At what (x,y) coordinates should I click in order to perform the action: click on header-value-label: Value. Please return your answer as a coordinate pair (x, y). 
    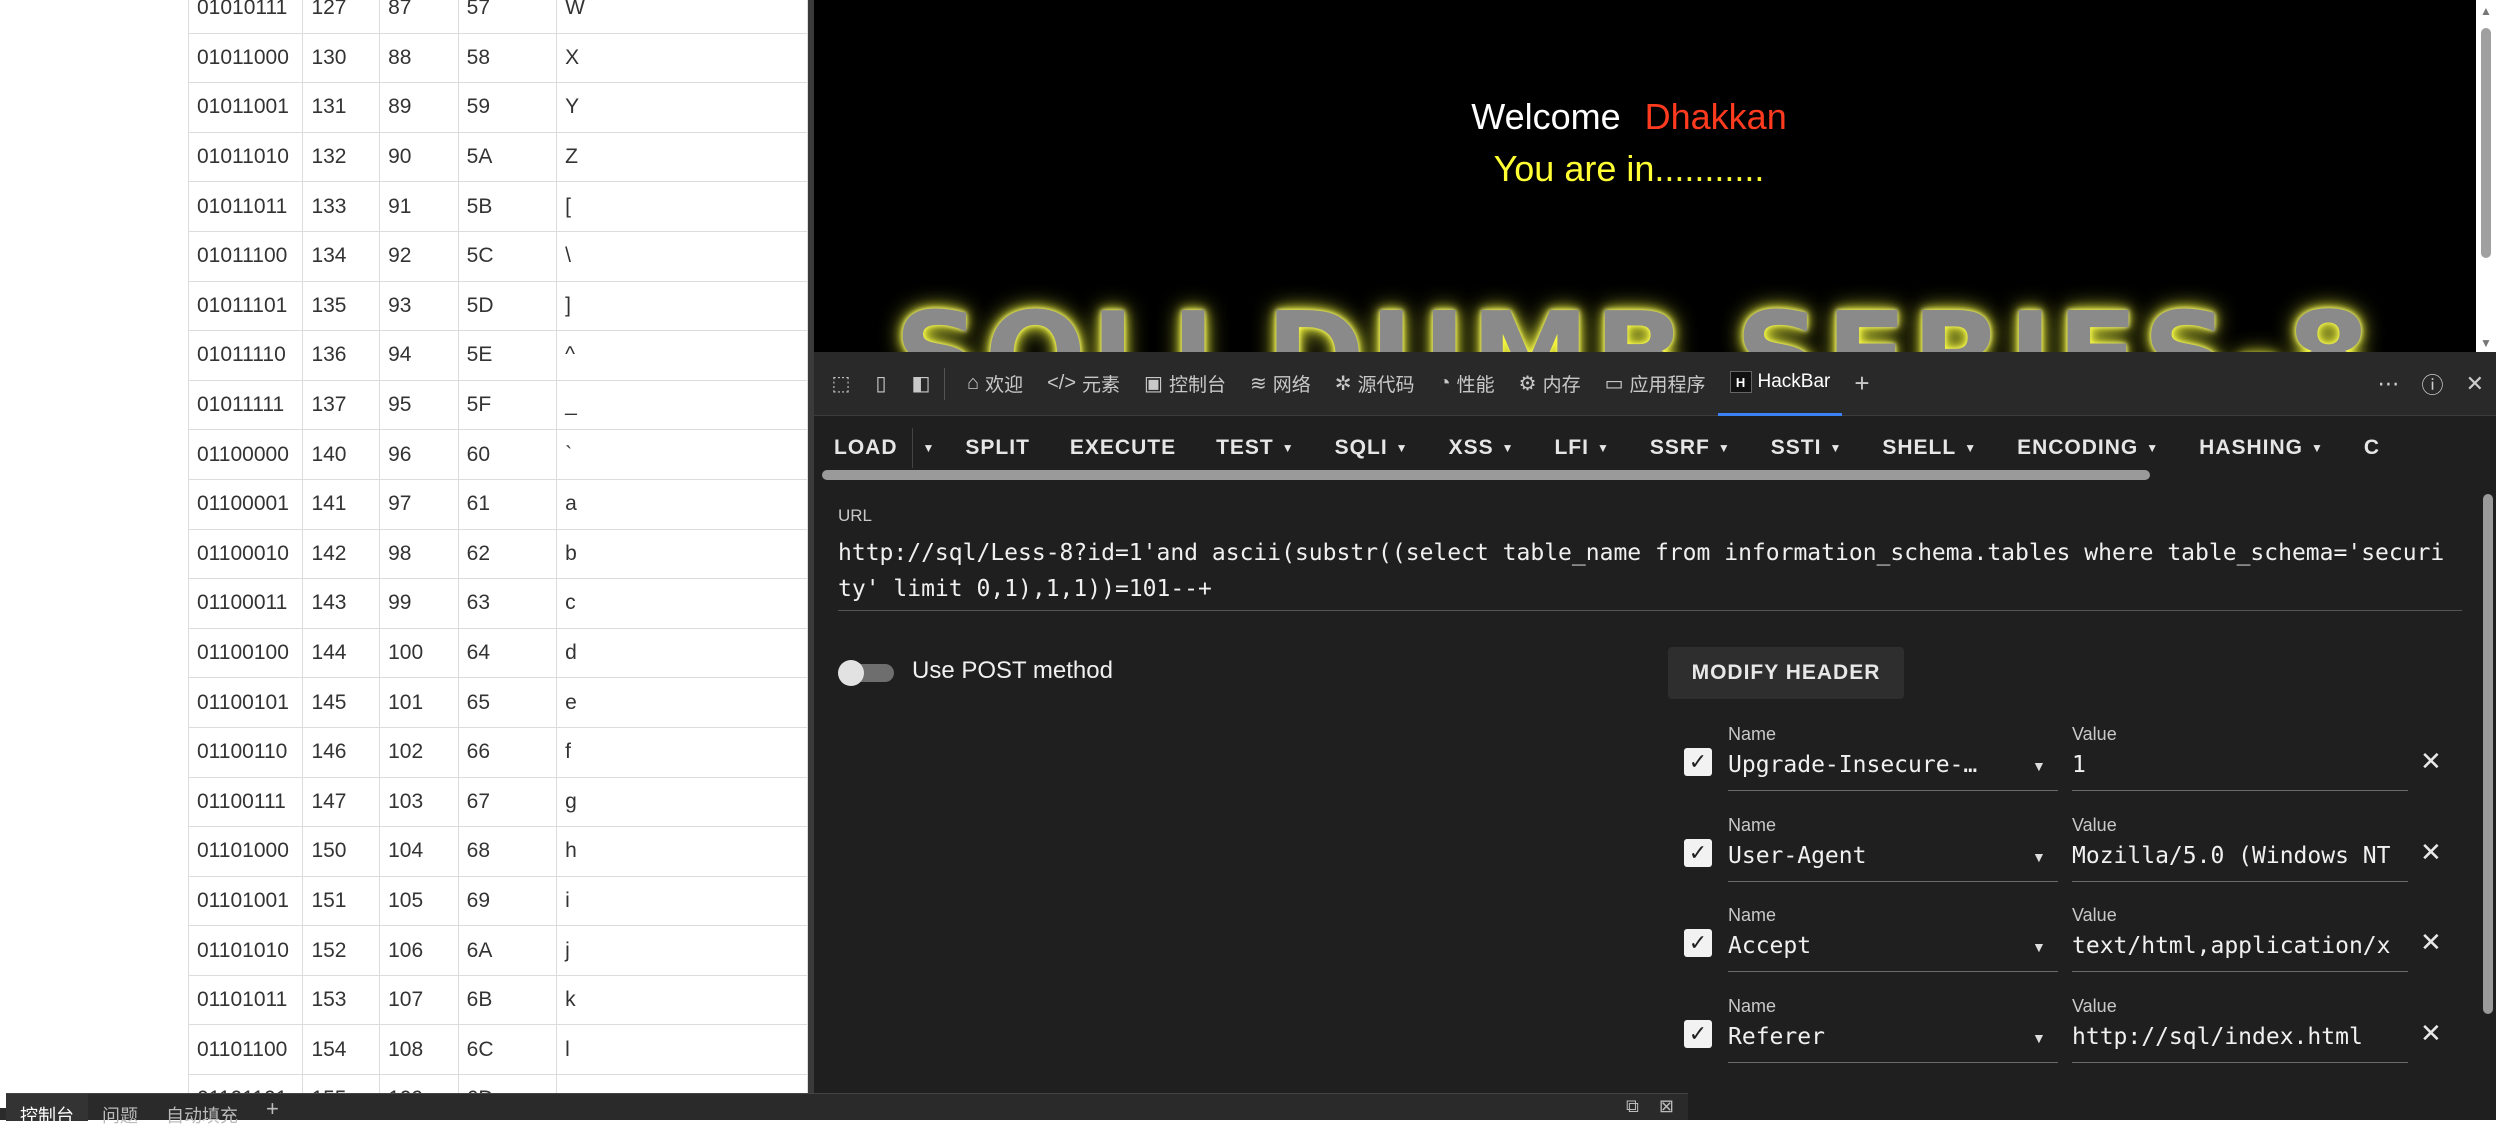
    Looking at the image, I should click on (2094, 915).